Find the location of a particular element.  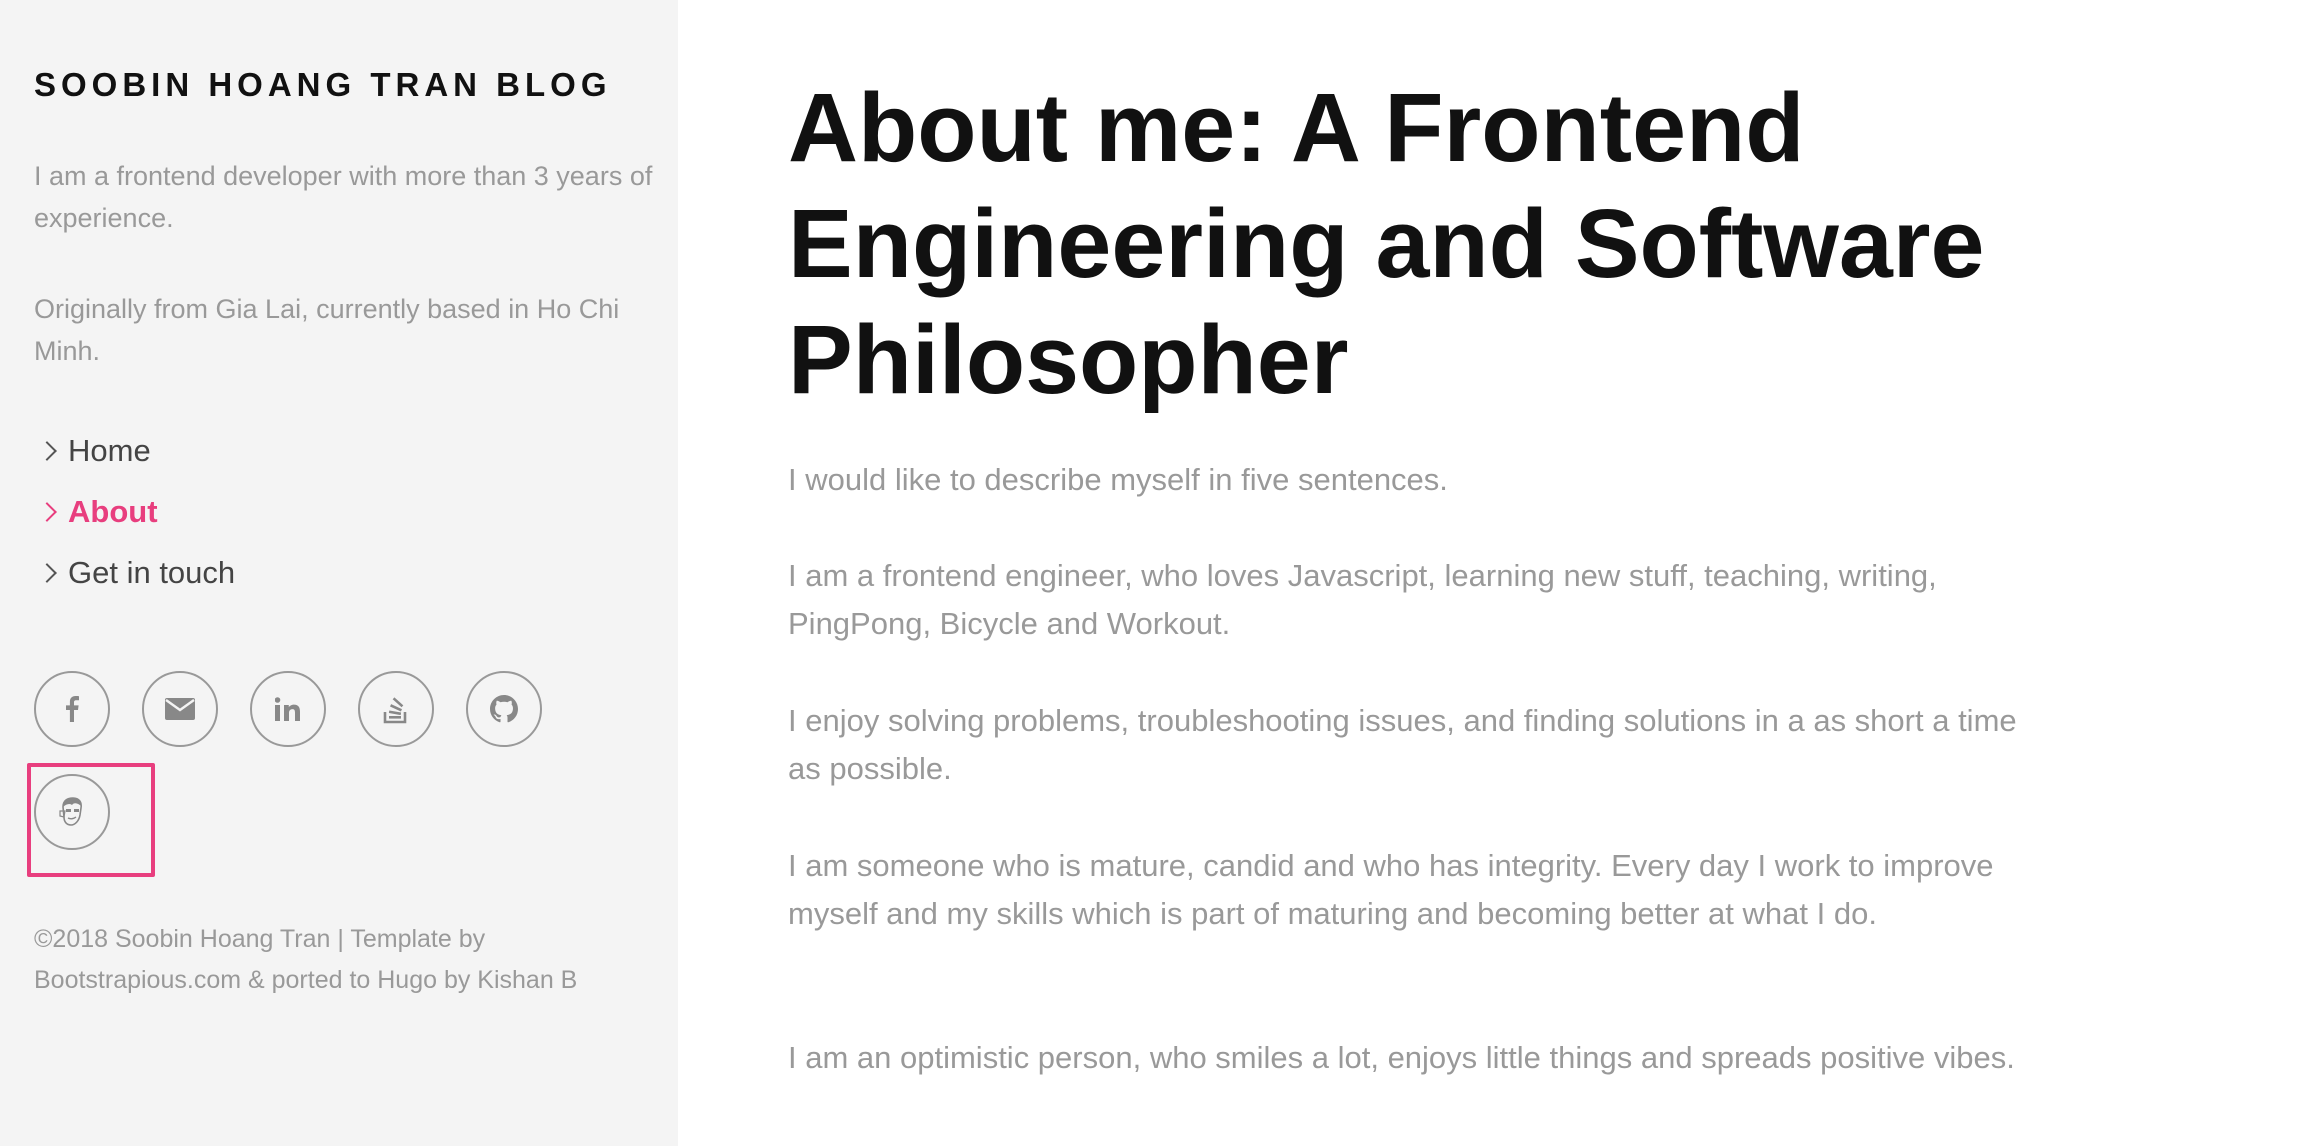

linkedin-icon is located at coordinates (287, 709).